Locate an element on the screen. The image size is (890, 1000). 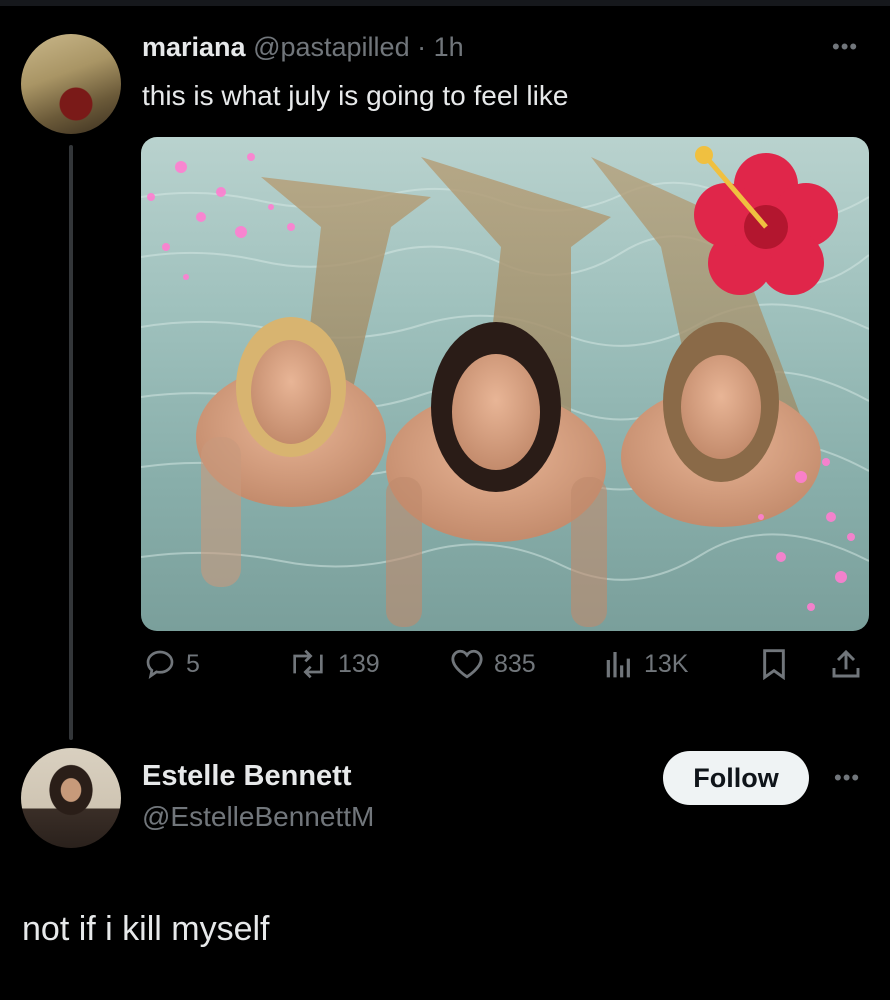
tweet-actions: 5 139 835 13K is located at coordinates (506, 670).